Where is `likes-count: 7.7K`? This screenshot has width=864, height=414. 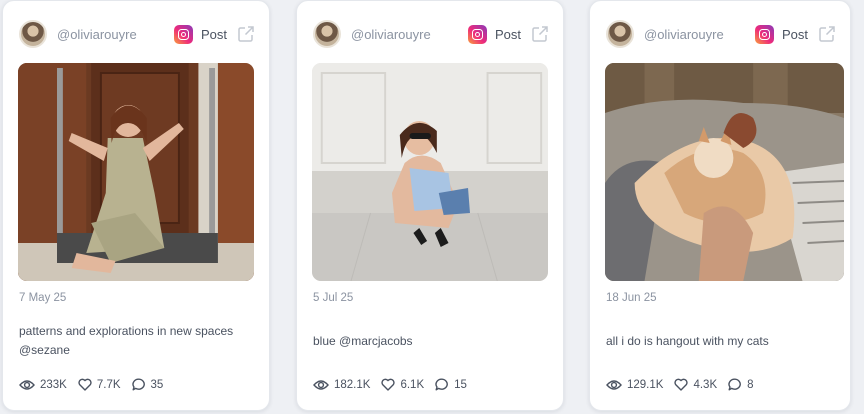
likes-count: 7.7K is located at coordinates (108, 384).